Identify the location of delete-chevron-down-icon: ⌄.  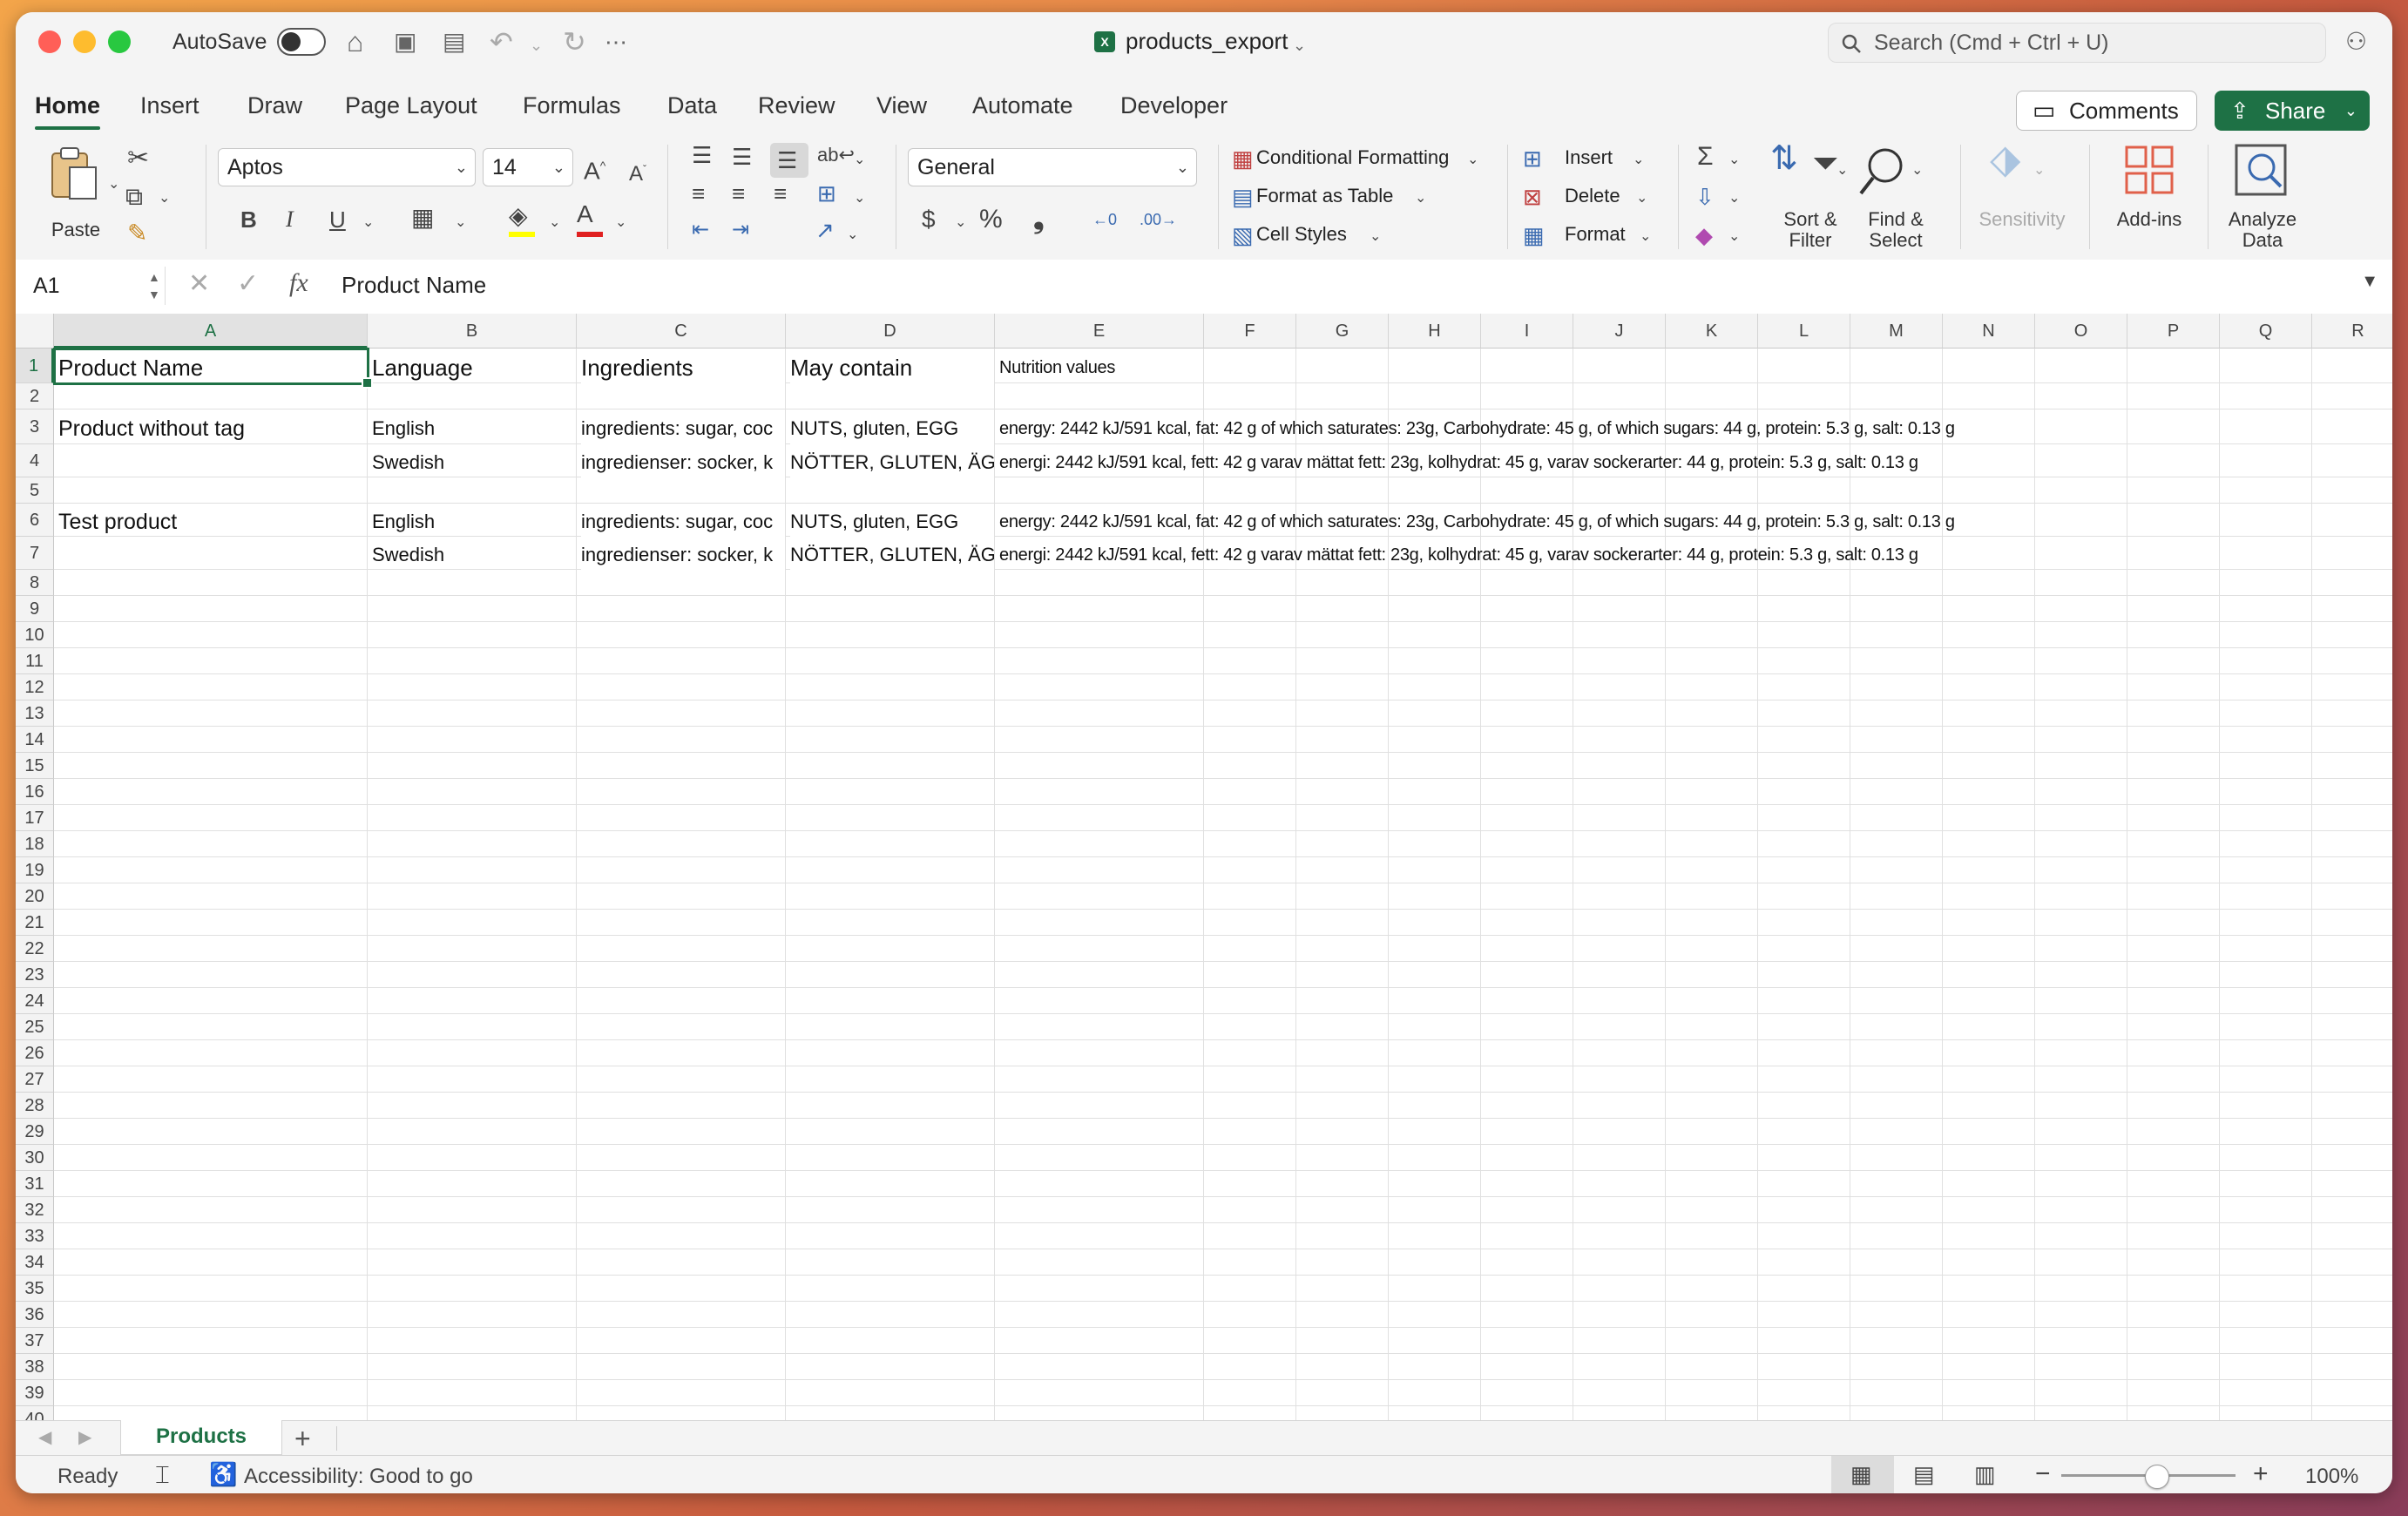
(1641, 199).